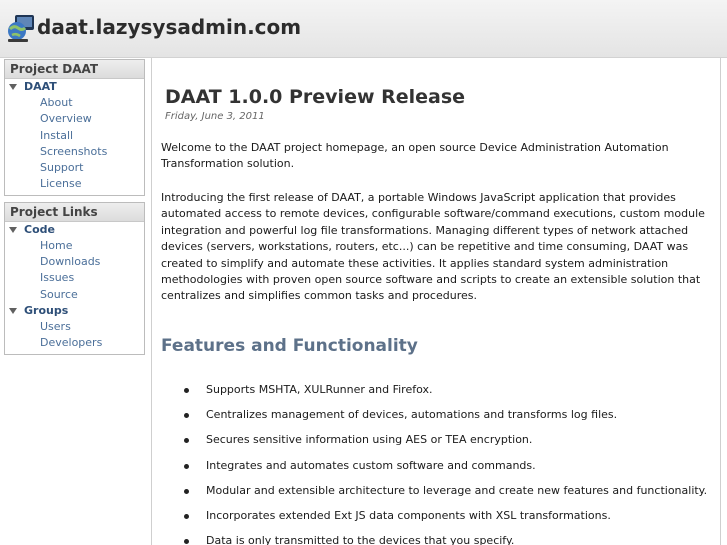 The width and height of the screenshot is (727, 545). Describe the element at coordinates (21, 28) in the screenshot. I see `globe-computer-icon` at that location.